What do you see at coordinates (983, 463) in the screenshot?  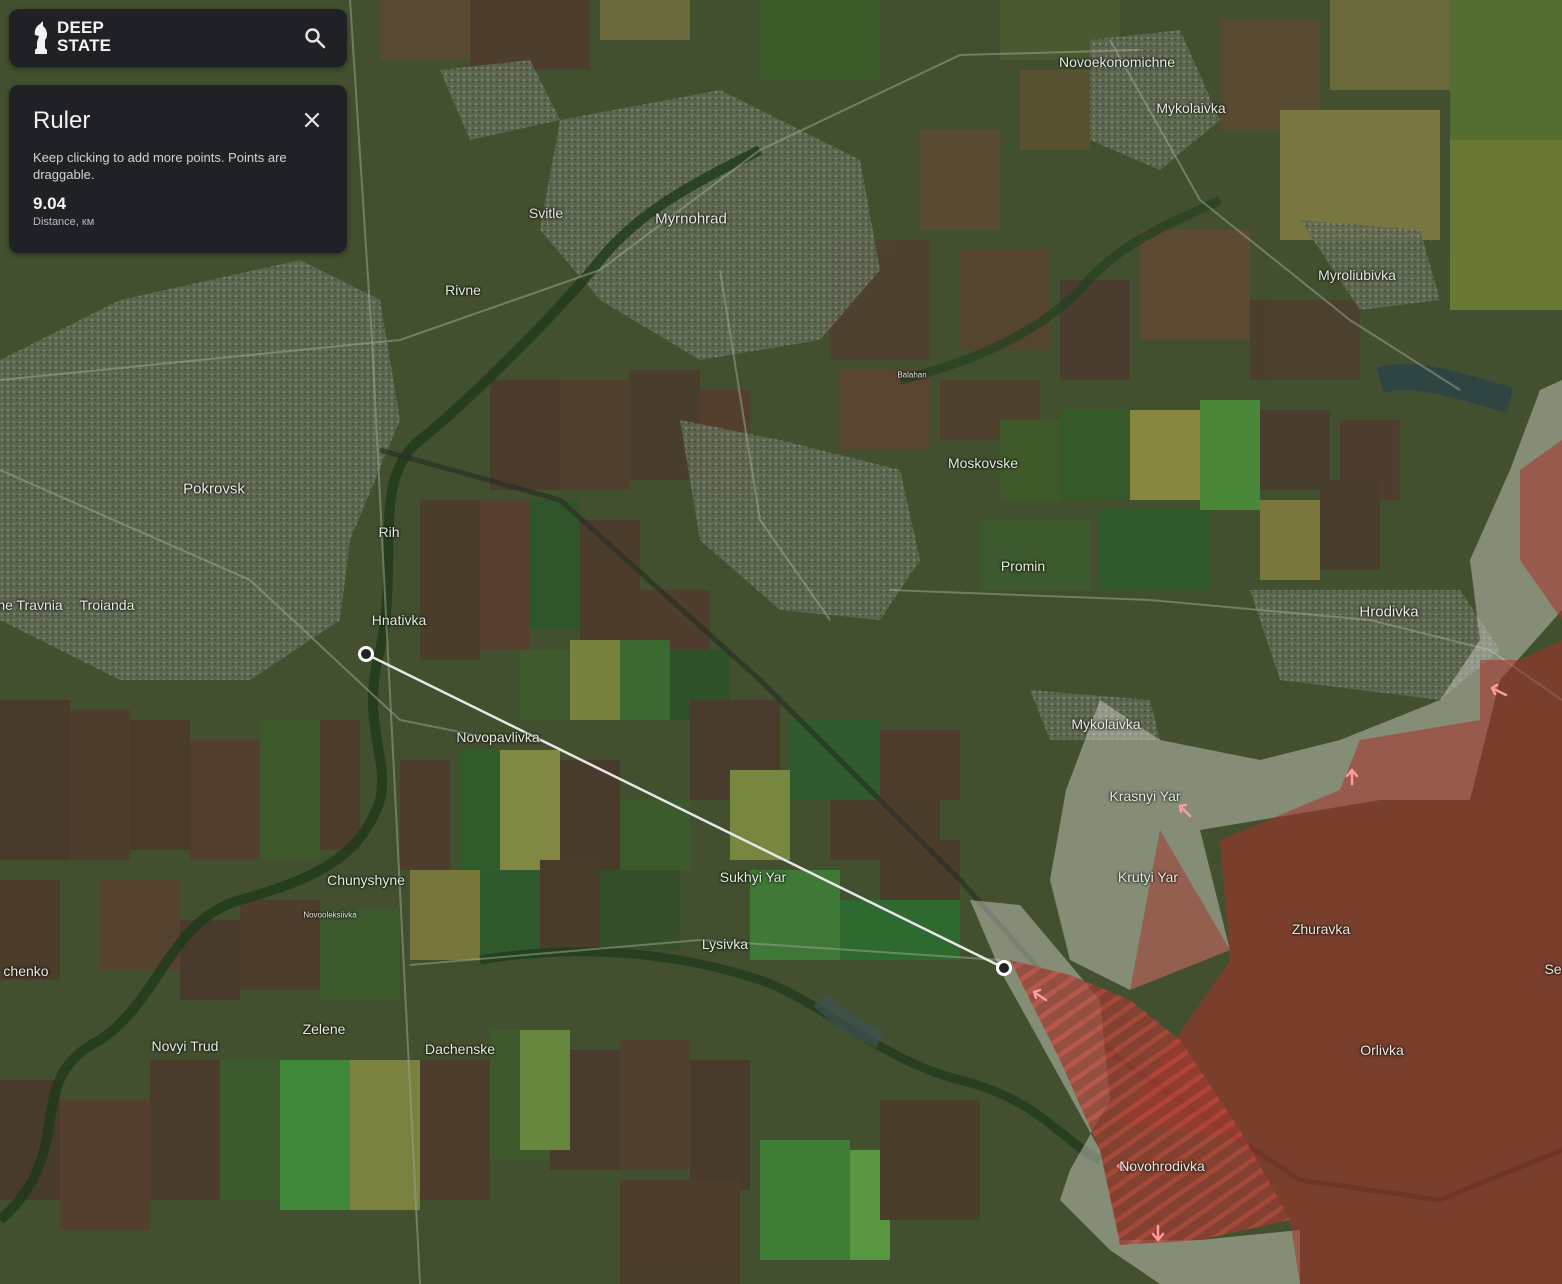 I see `place-label-moskovske: Moskovske` at bounding box center [983, 463].